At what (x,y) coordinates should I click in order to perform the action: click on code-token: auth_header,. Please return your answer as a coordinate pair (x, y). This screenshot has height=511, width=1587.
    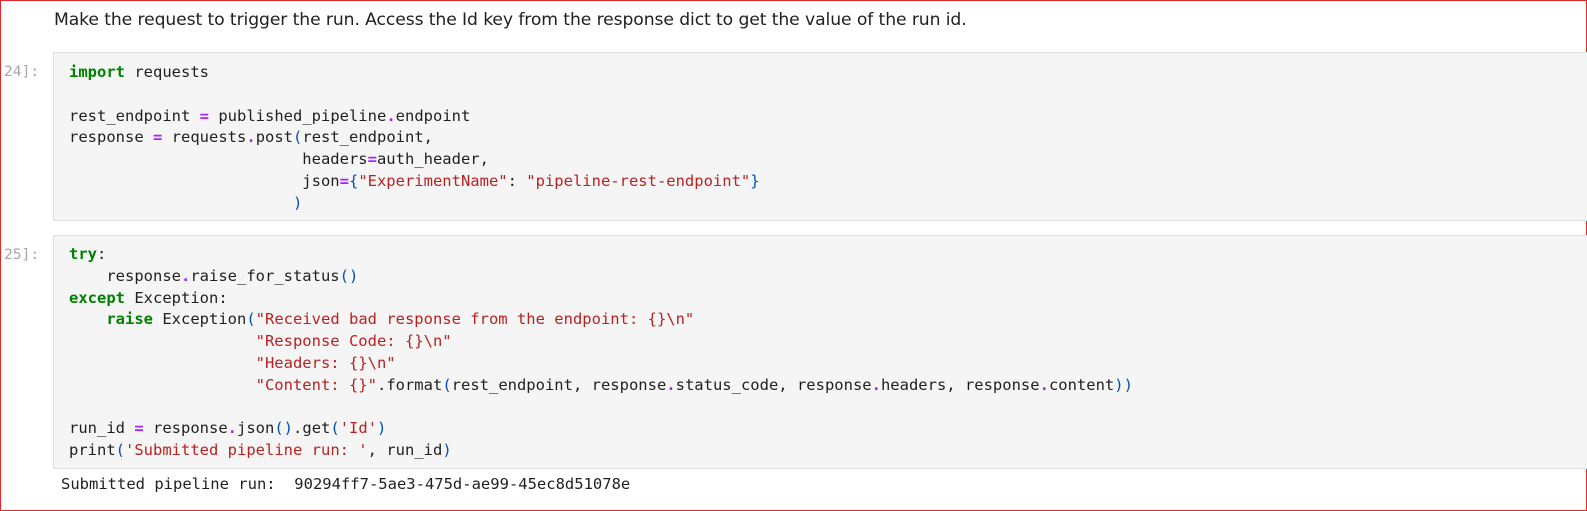
    Looking at the image, I should click on (432, 159).